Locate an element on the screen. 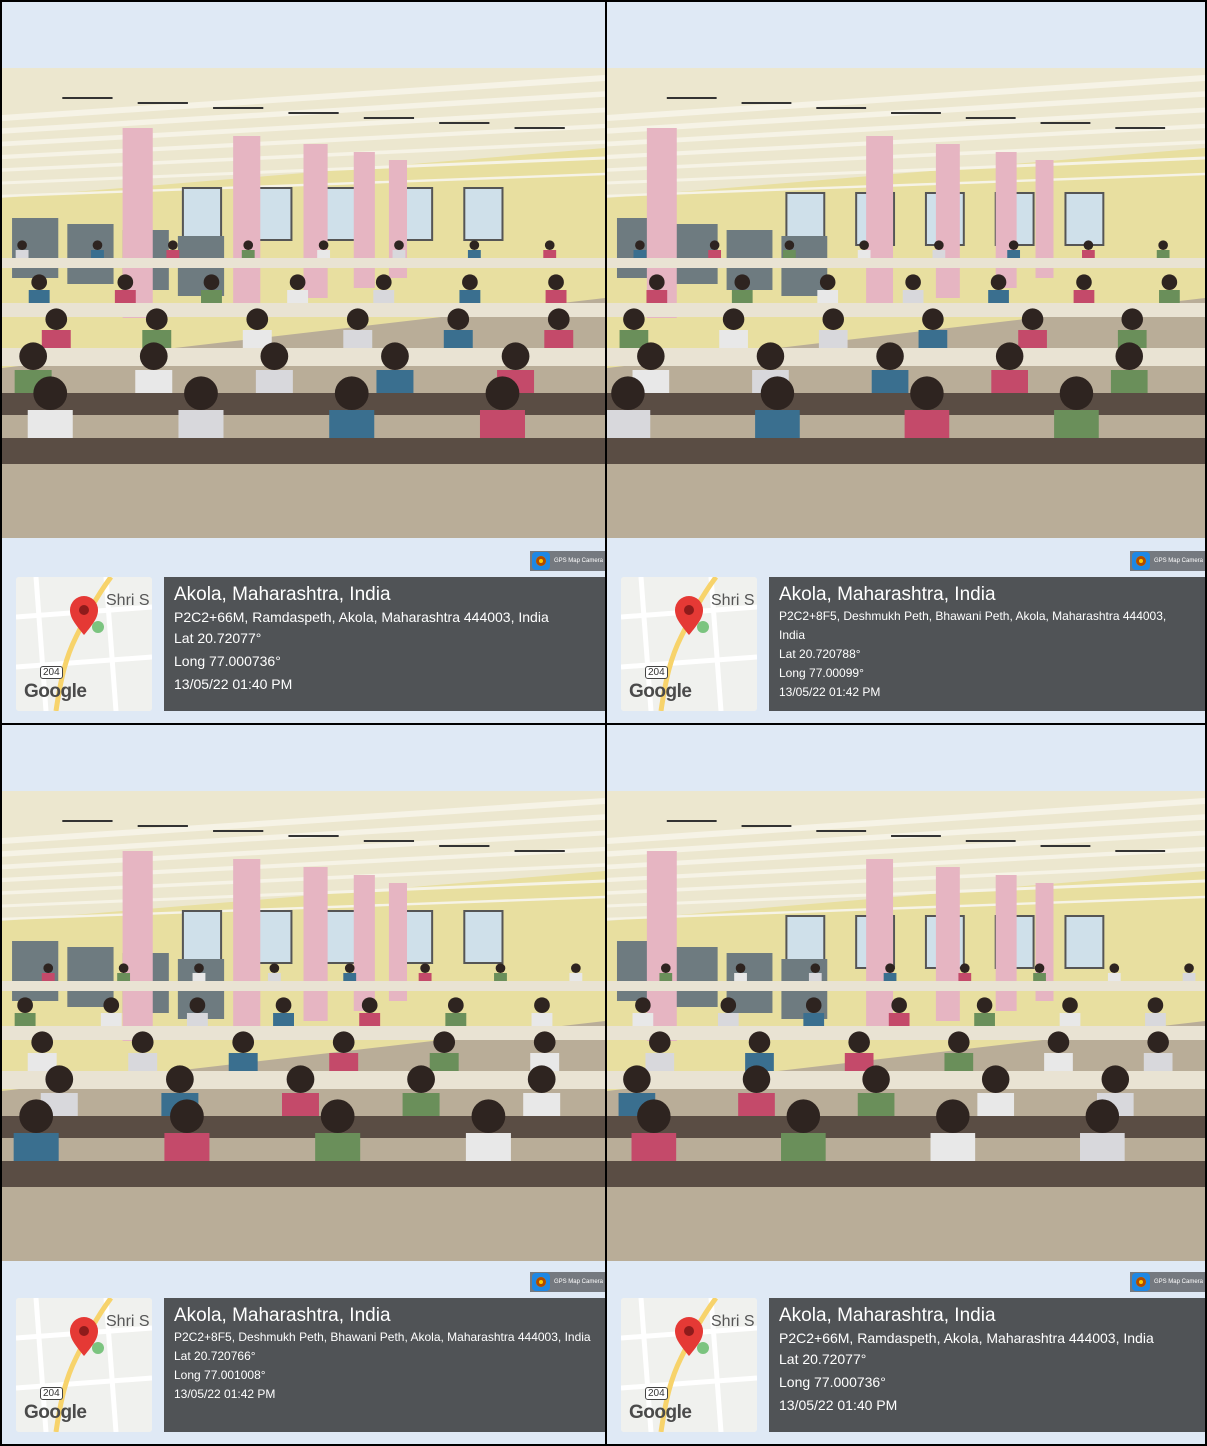  location-lat: Lat 20.720766° is located at coordinates (215, 1356).